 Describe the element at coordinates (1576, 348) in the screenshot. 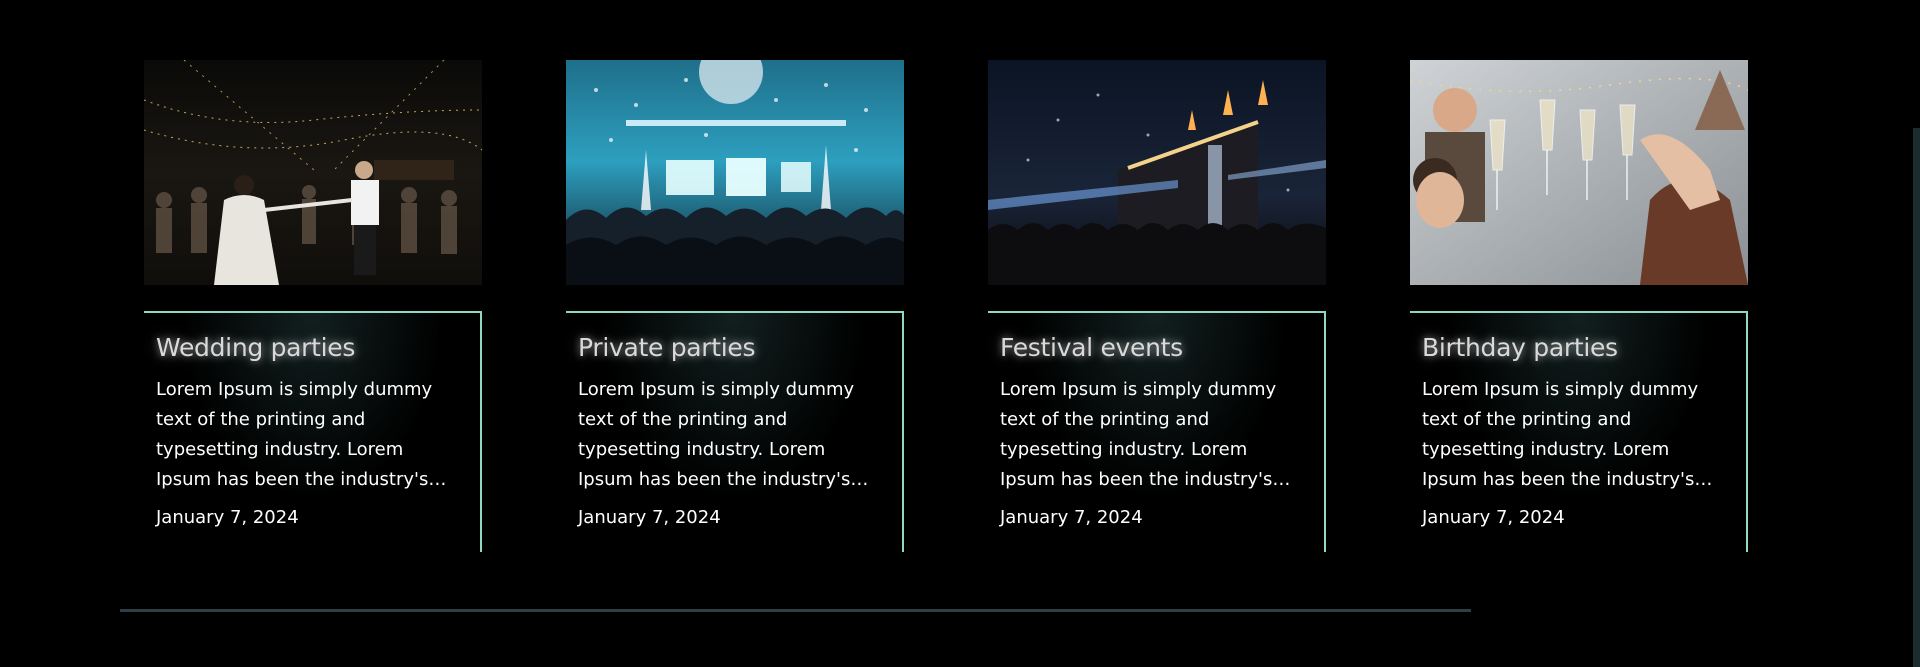

I see `card-title: Birthday parties` at that location.